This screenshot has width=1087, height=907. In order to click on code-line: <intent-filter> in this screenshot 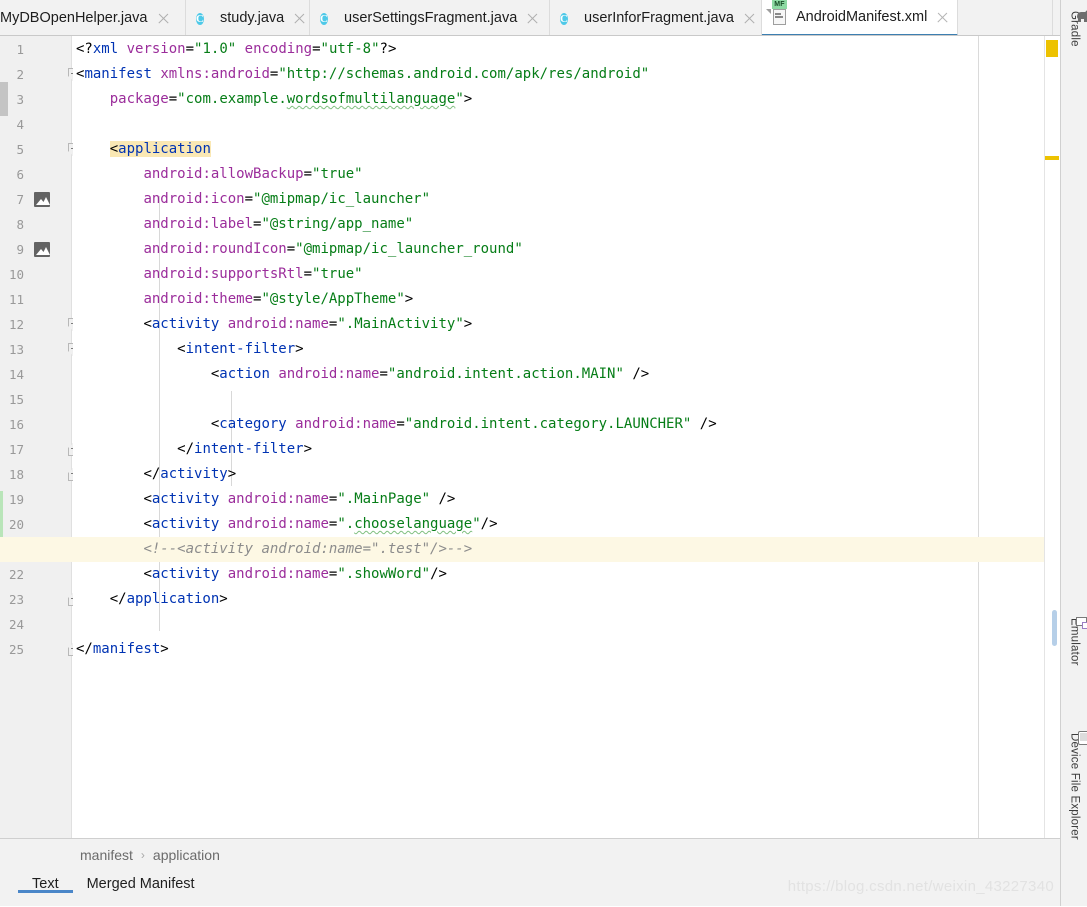, I will do `click(189, 349)`.